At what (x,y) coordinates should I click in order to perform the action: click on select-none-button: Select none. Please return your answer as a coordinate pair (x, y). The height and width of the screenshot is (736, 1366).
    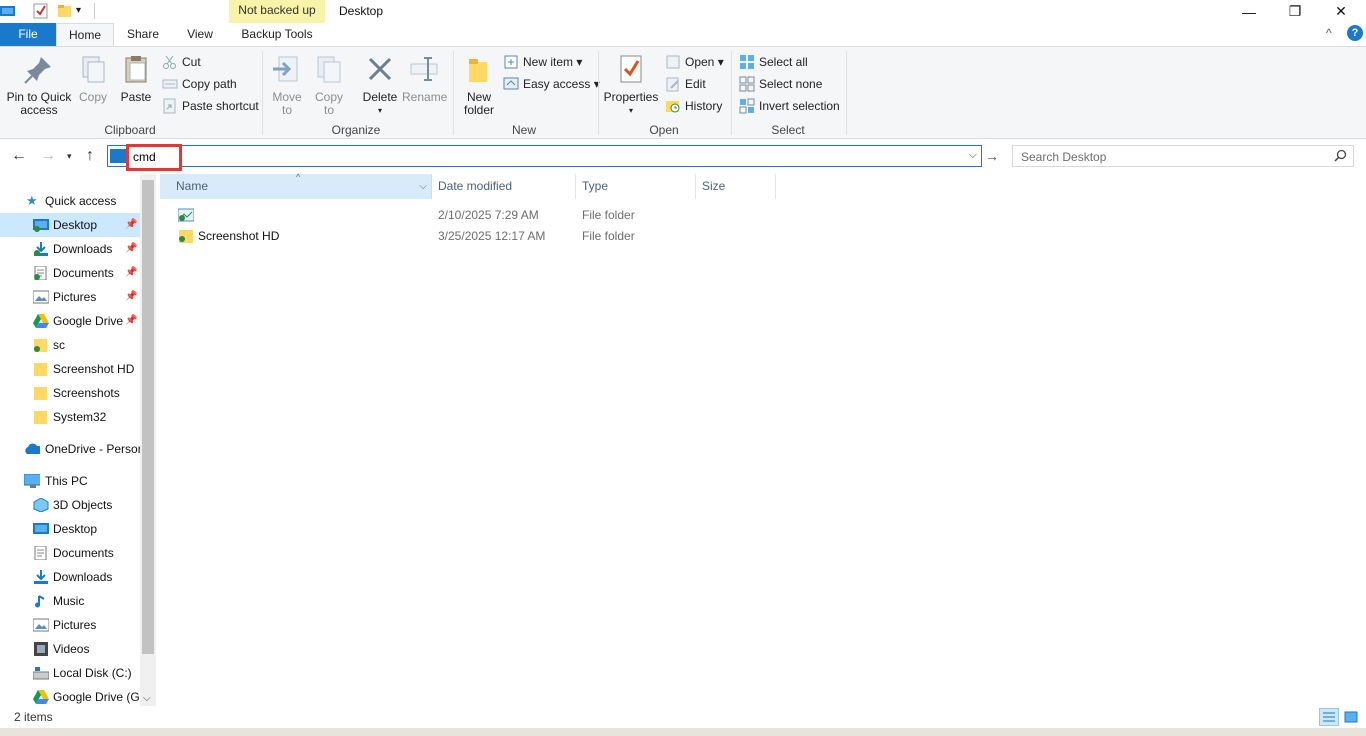
    Looking at the image, I should click on (780, 84).